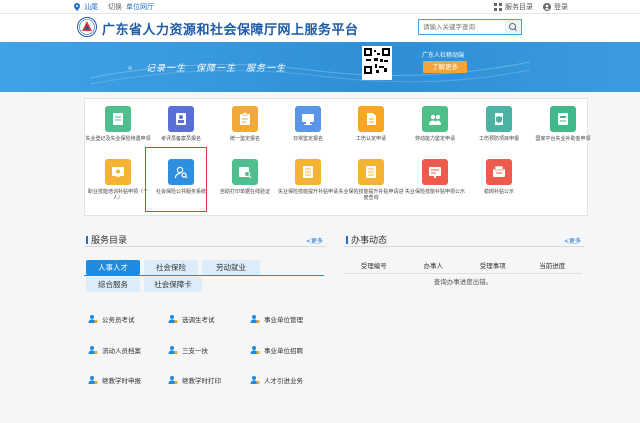 The width and height of the screenshot is (640, 423). I want to click on qr-code-image, so click(377, 63).